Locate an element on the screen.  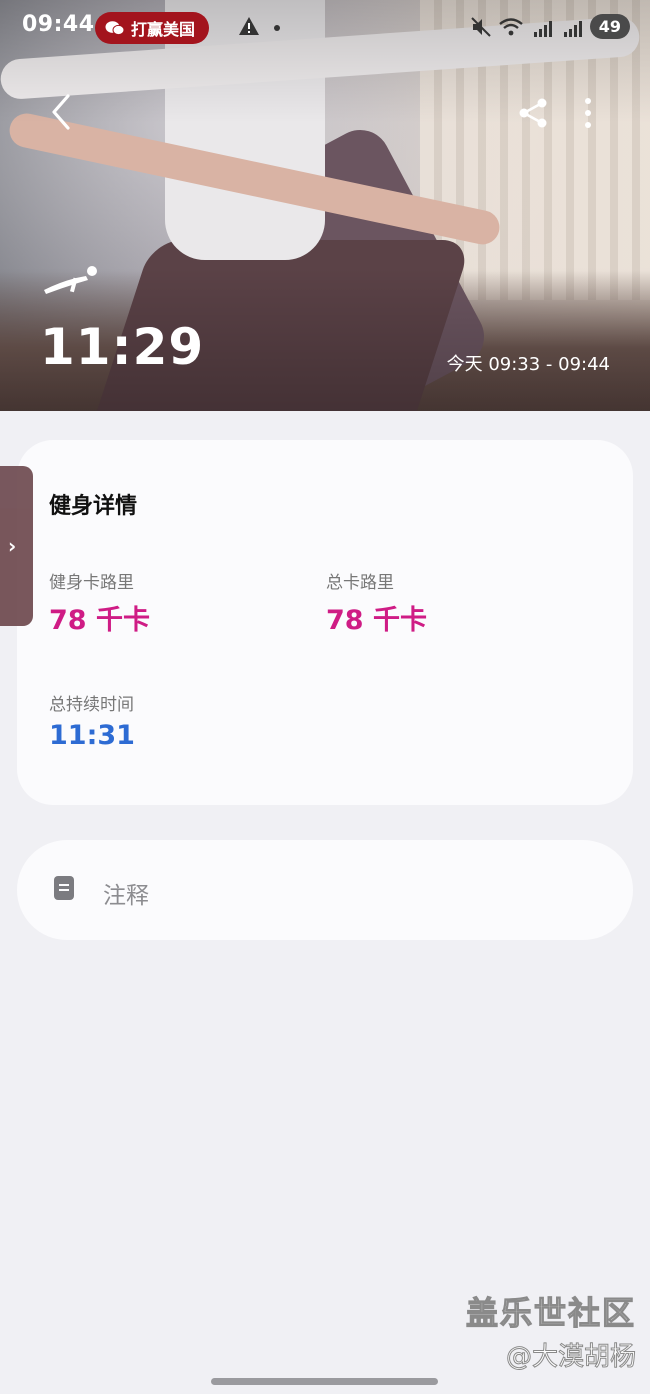
workout-type-icon is located at coordinates (70, 280).